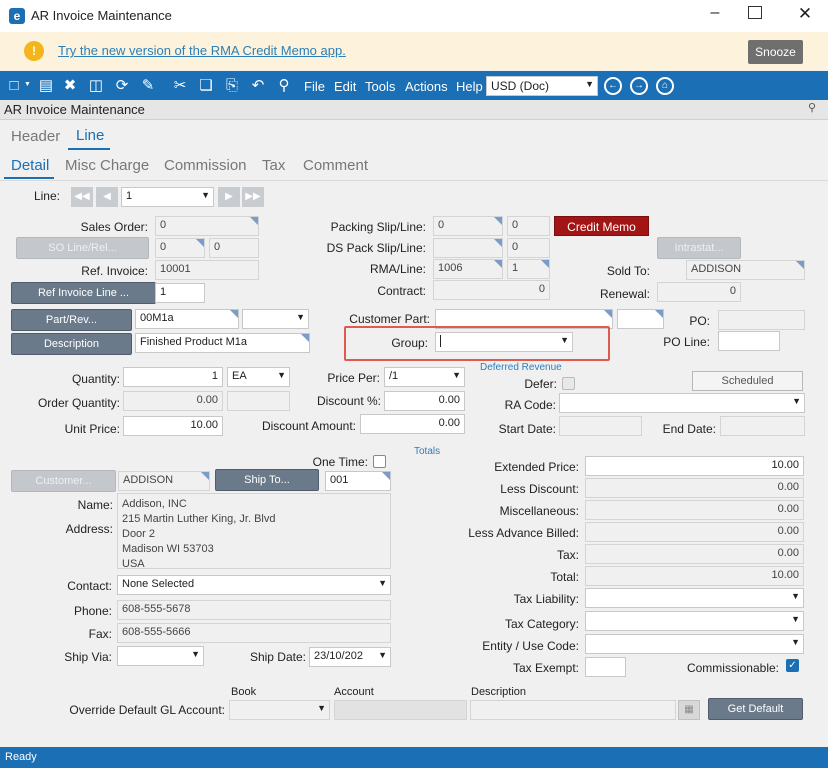 The image size is (828, 768). I want to click on next-record-icon: ▶, so click(229, 197).